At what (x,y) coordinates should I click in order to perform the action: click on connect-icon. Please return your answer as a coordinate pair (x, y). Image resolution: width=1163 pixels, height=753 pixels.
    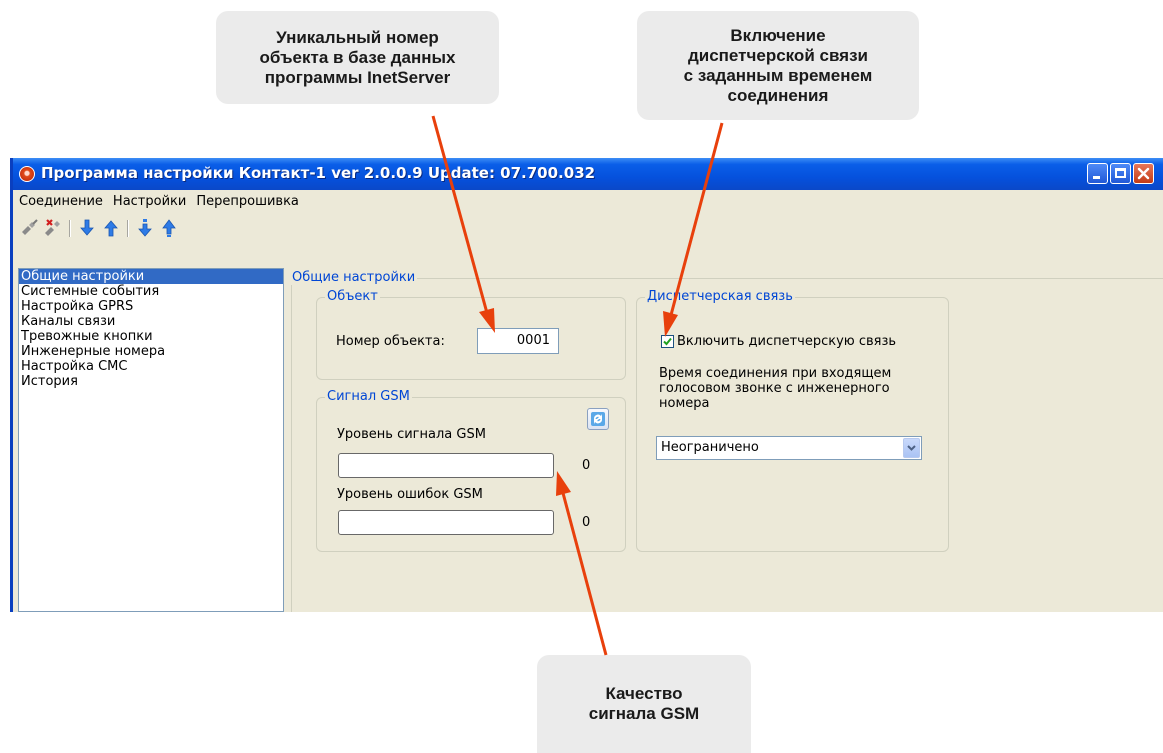
    Looking at the image, I should click on (30, 227).